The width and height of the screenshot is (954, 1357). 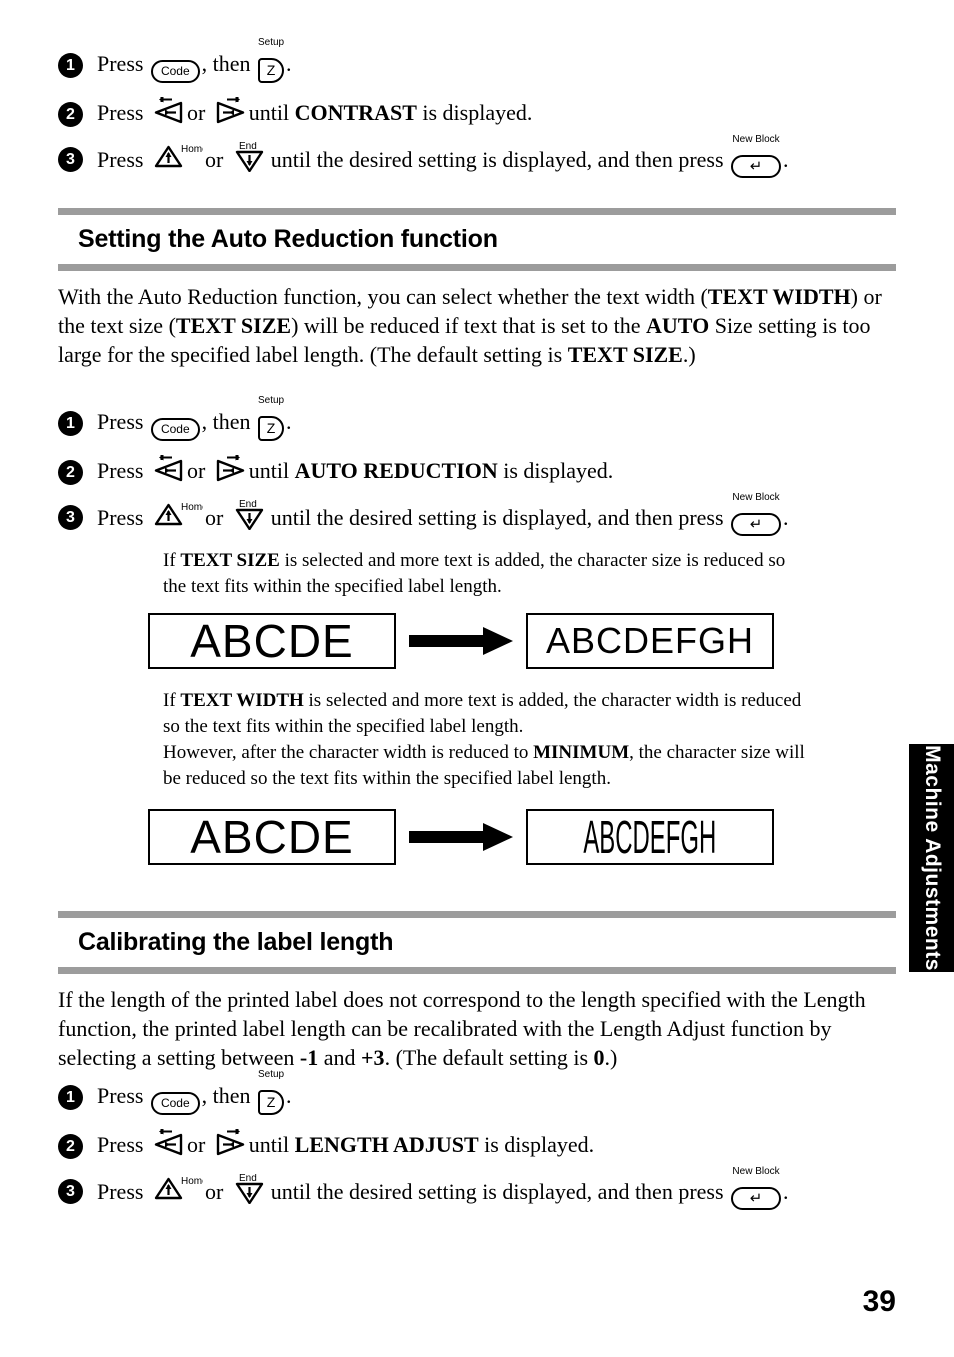 I want to click on label-box-after: ABCDEFGH, so click(x=650, y=641).